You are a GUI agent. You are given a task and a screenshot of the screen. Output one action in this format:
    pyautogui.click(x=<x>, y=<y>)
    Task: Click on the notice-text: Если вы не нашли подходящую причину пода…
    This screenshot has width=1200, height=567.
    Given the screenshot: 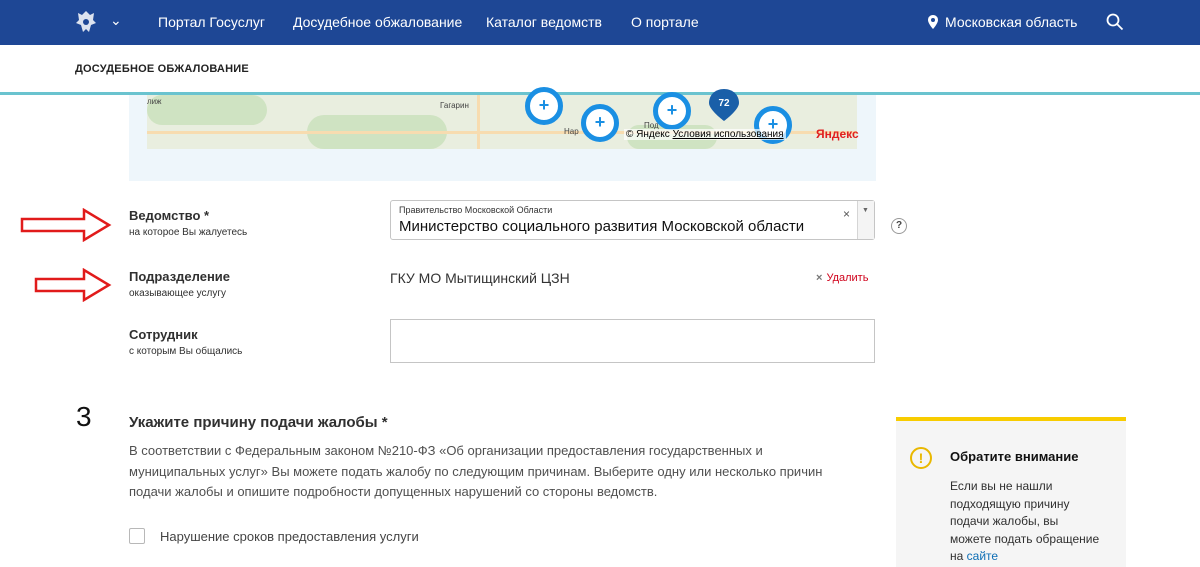 What is the action you would take?
    pyautogui.click(x=1025, y=522)
    